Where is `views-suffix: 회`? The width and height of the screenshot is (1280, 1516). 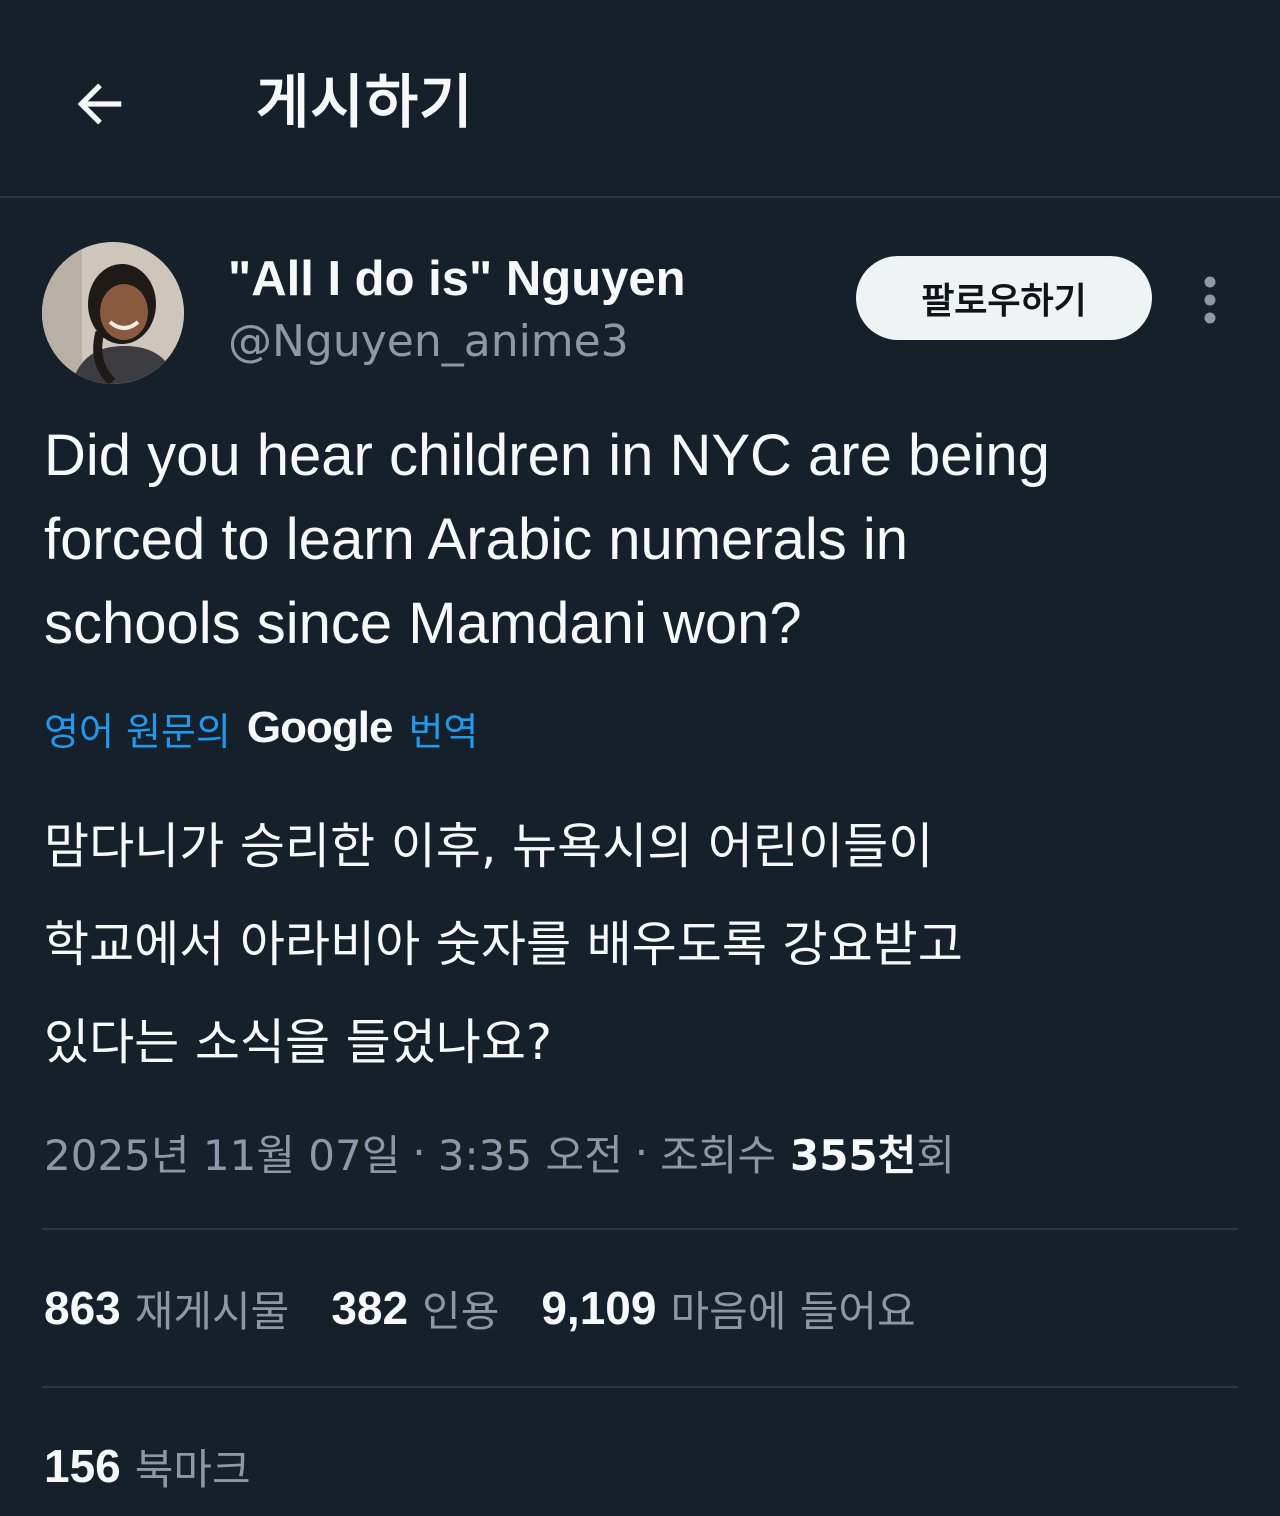
views-suffix: 회 is located at coordinates (935, 1155).